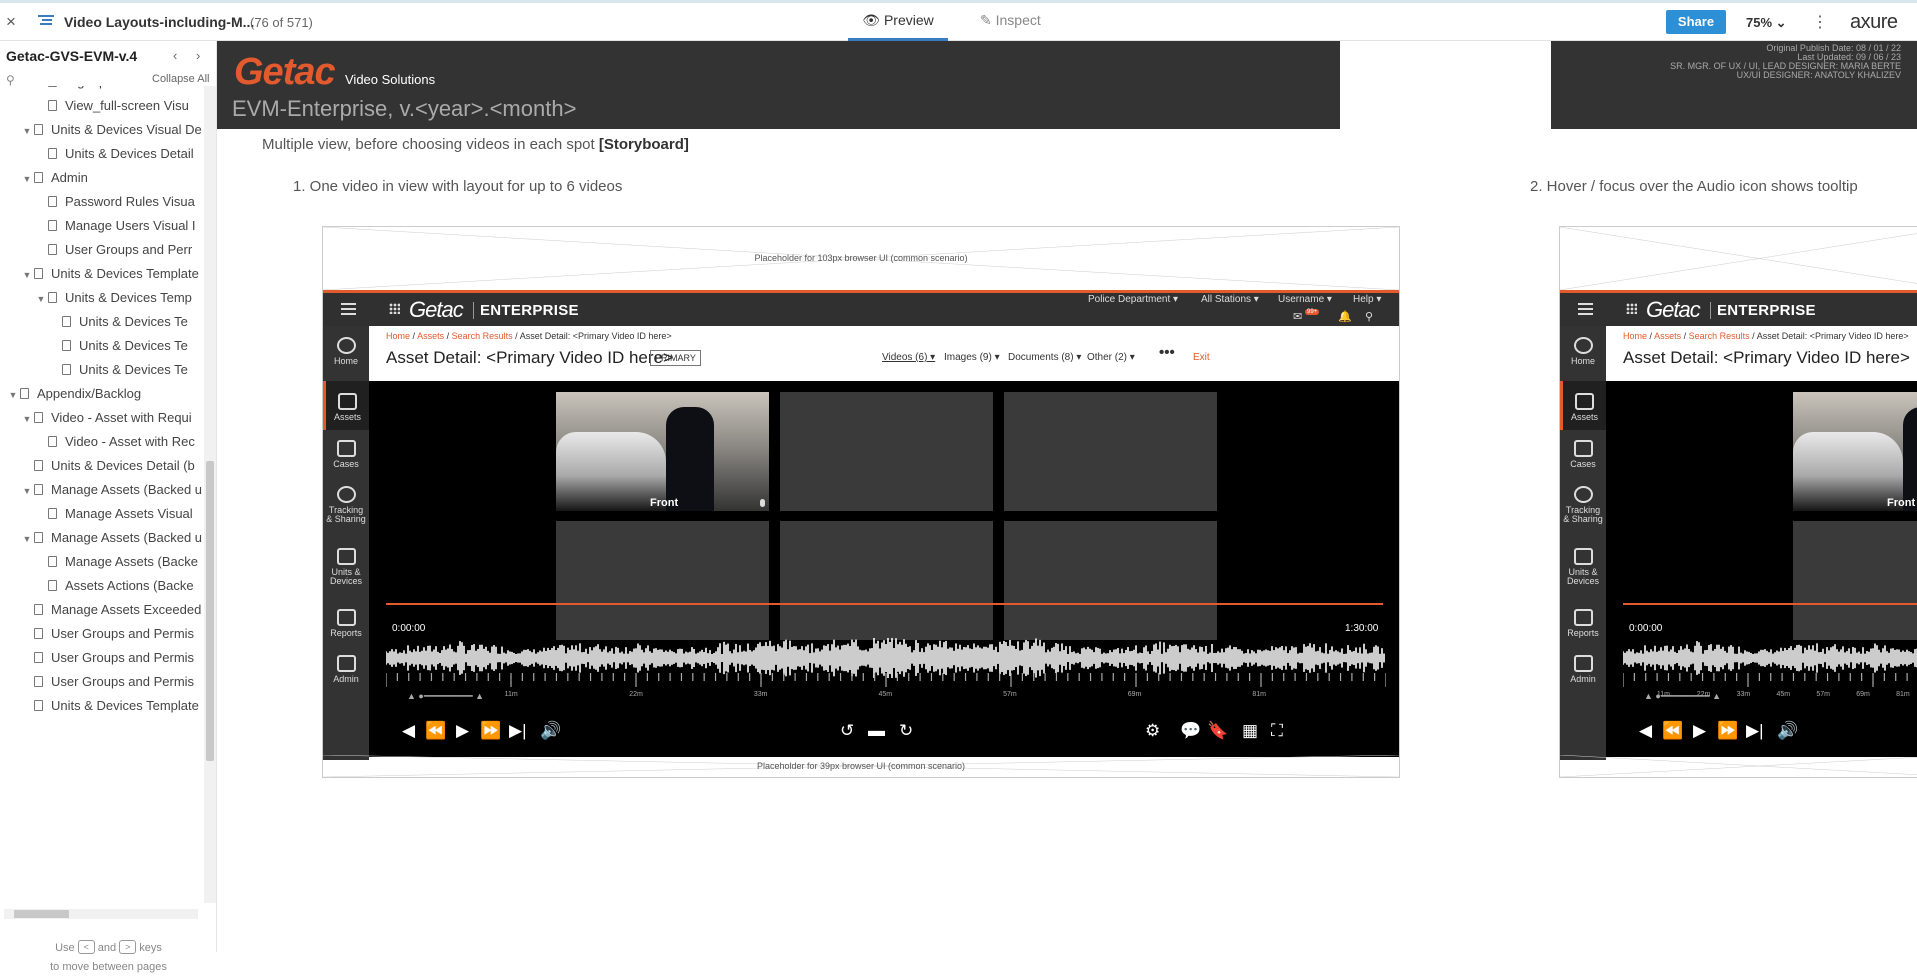  I want to click on redo-icon: ↻, so click(906, 731).